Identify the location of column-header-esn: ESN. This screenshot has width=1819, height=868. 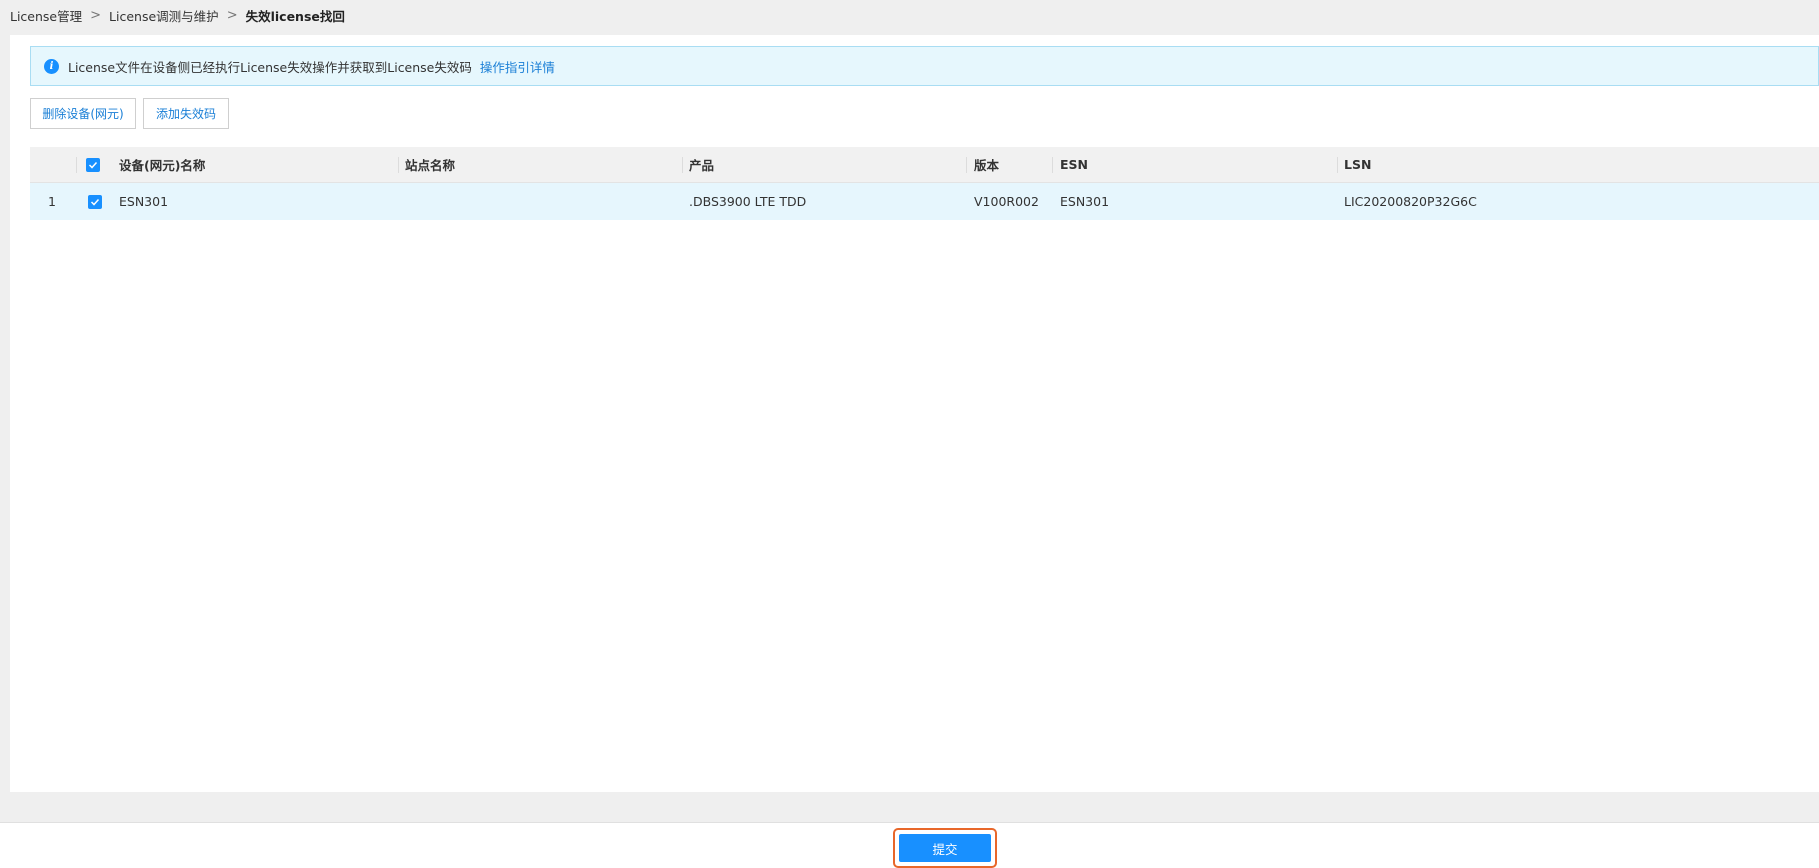
(1074, 164).